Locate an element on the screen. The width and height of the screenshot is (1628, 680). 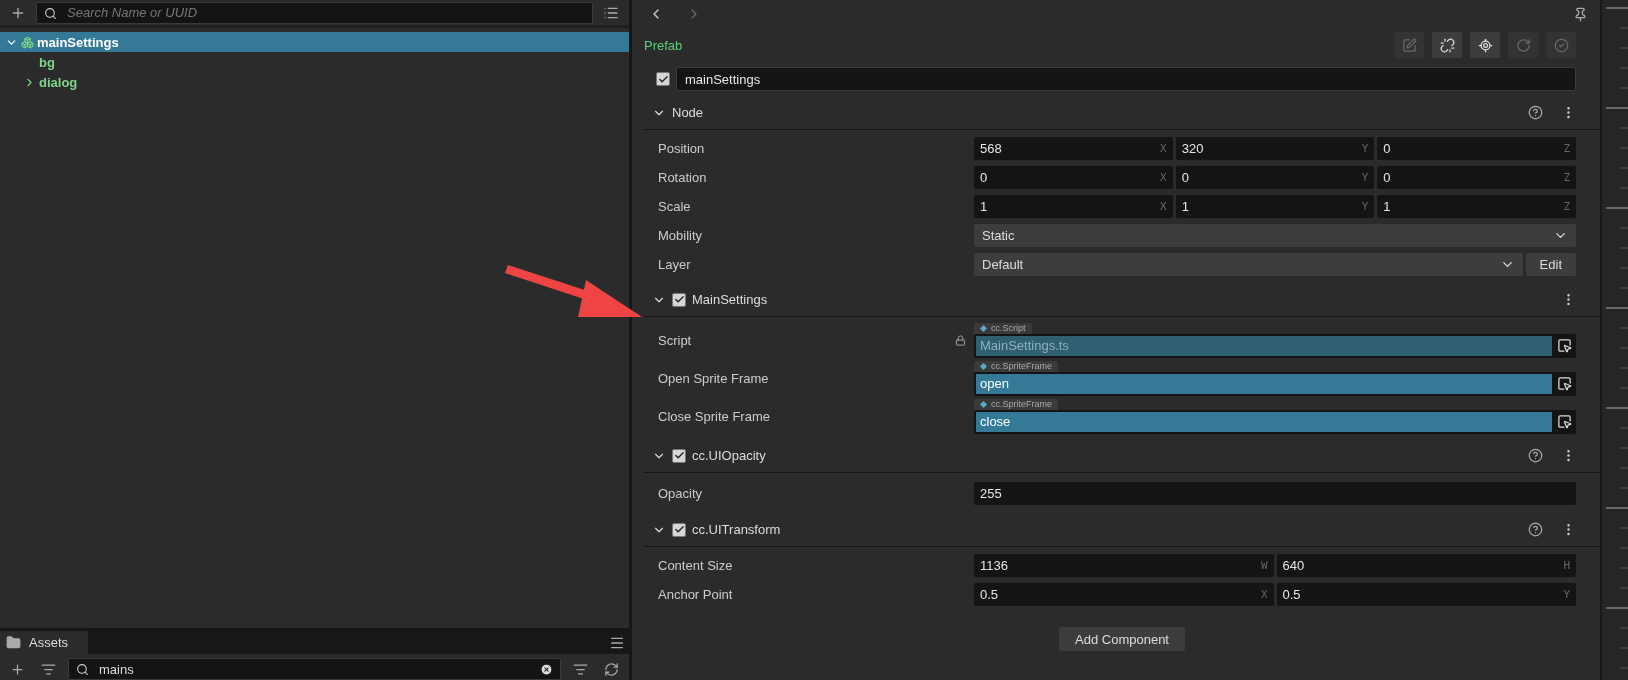
add-component-button: Add Component is located at coordinates (1122, 639).